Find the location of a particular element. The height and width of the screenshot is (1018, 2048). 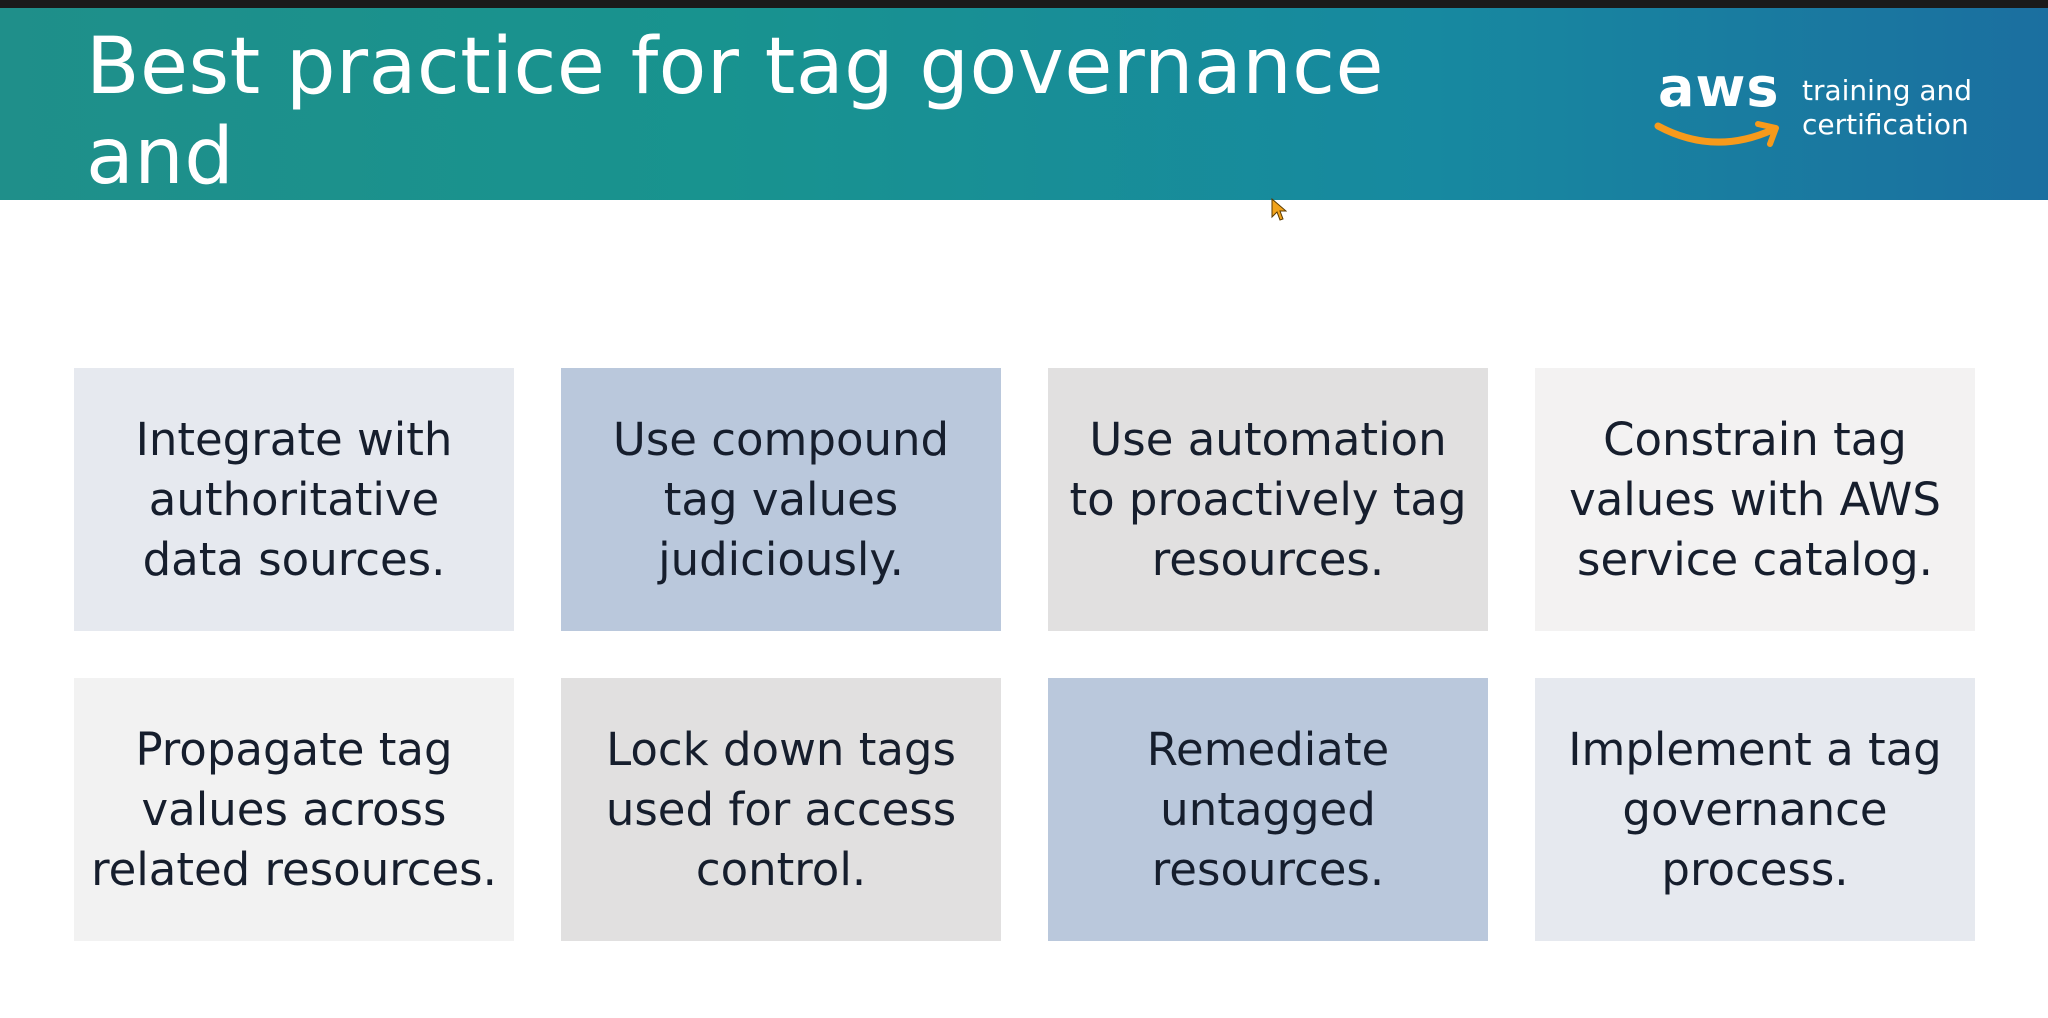

aws-training-logo: aws training and certification is located at coordinates (1815, 108).